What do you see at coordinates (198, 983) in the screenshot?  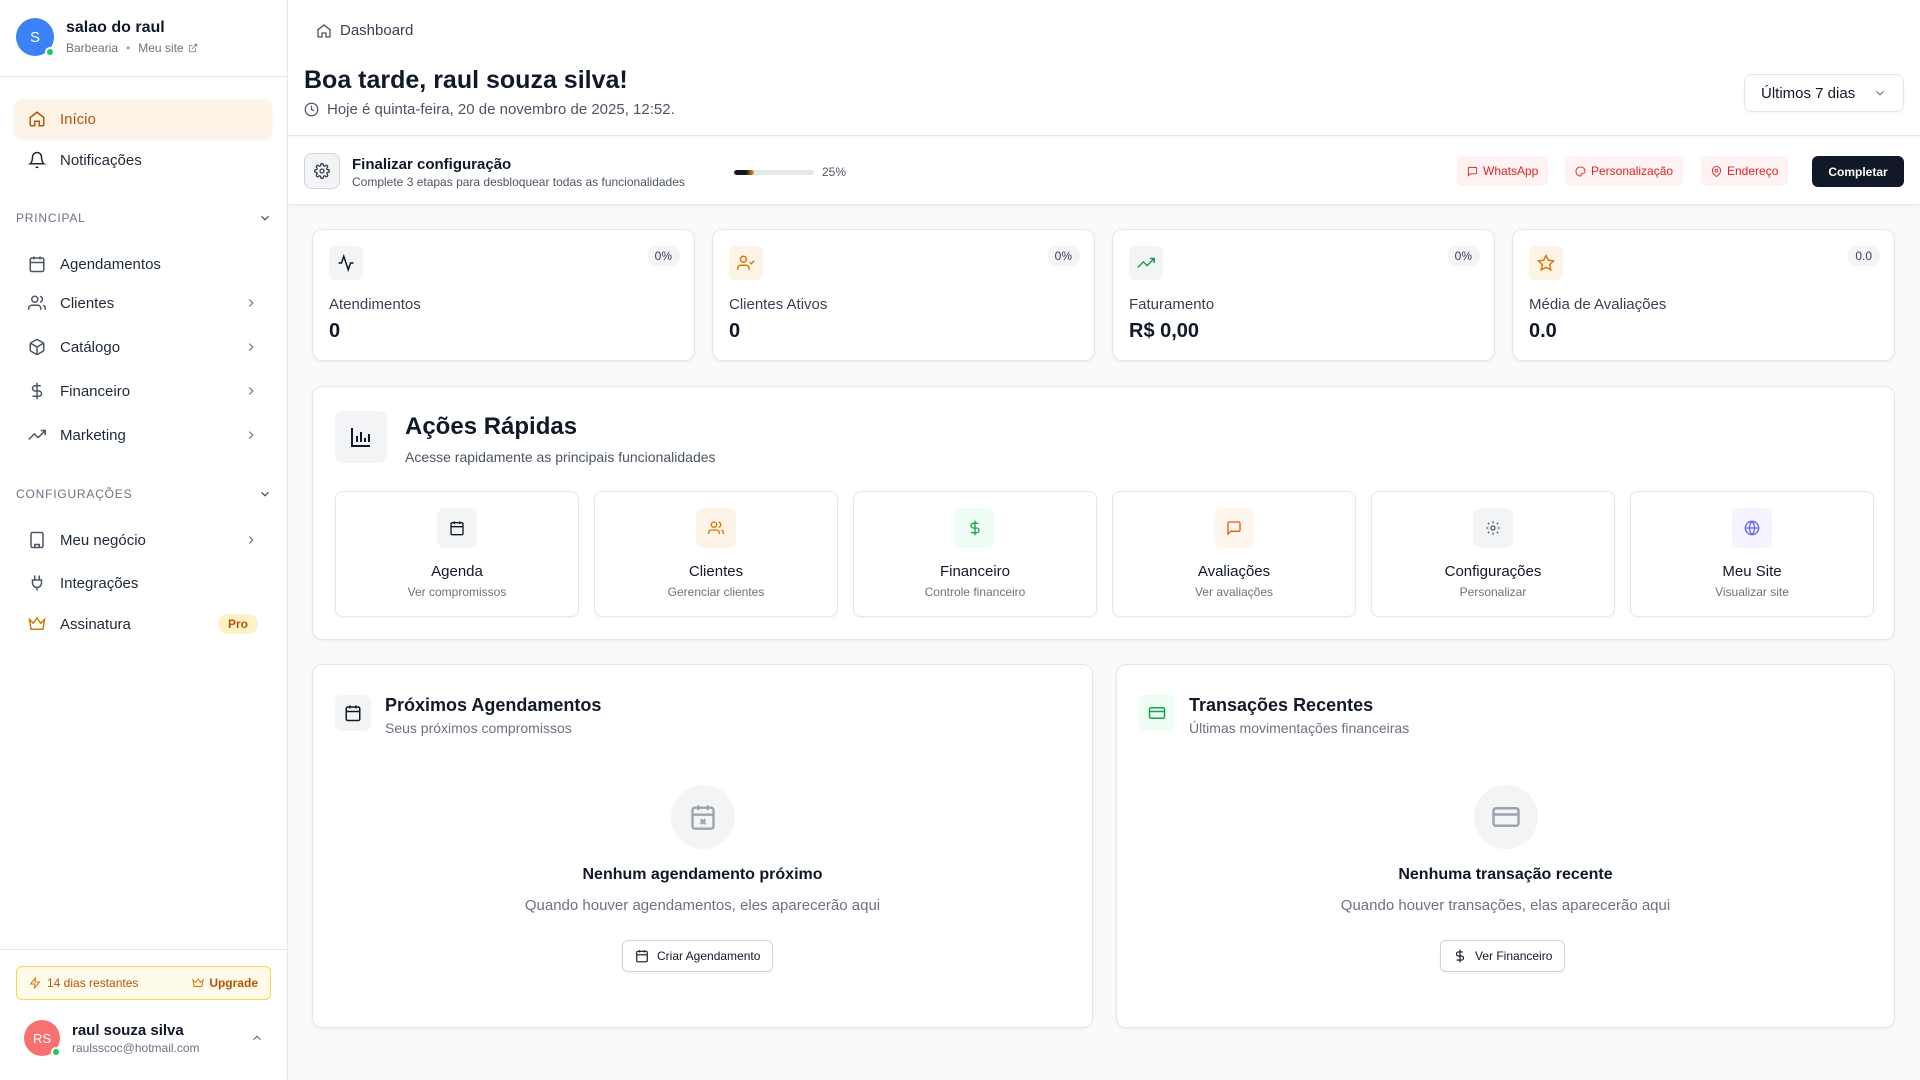 I see `crown-icon` at bounding box center [198, 983].